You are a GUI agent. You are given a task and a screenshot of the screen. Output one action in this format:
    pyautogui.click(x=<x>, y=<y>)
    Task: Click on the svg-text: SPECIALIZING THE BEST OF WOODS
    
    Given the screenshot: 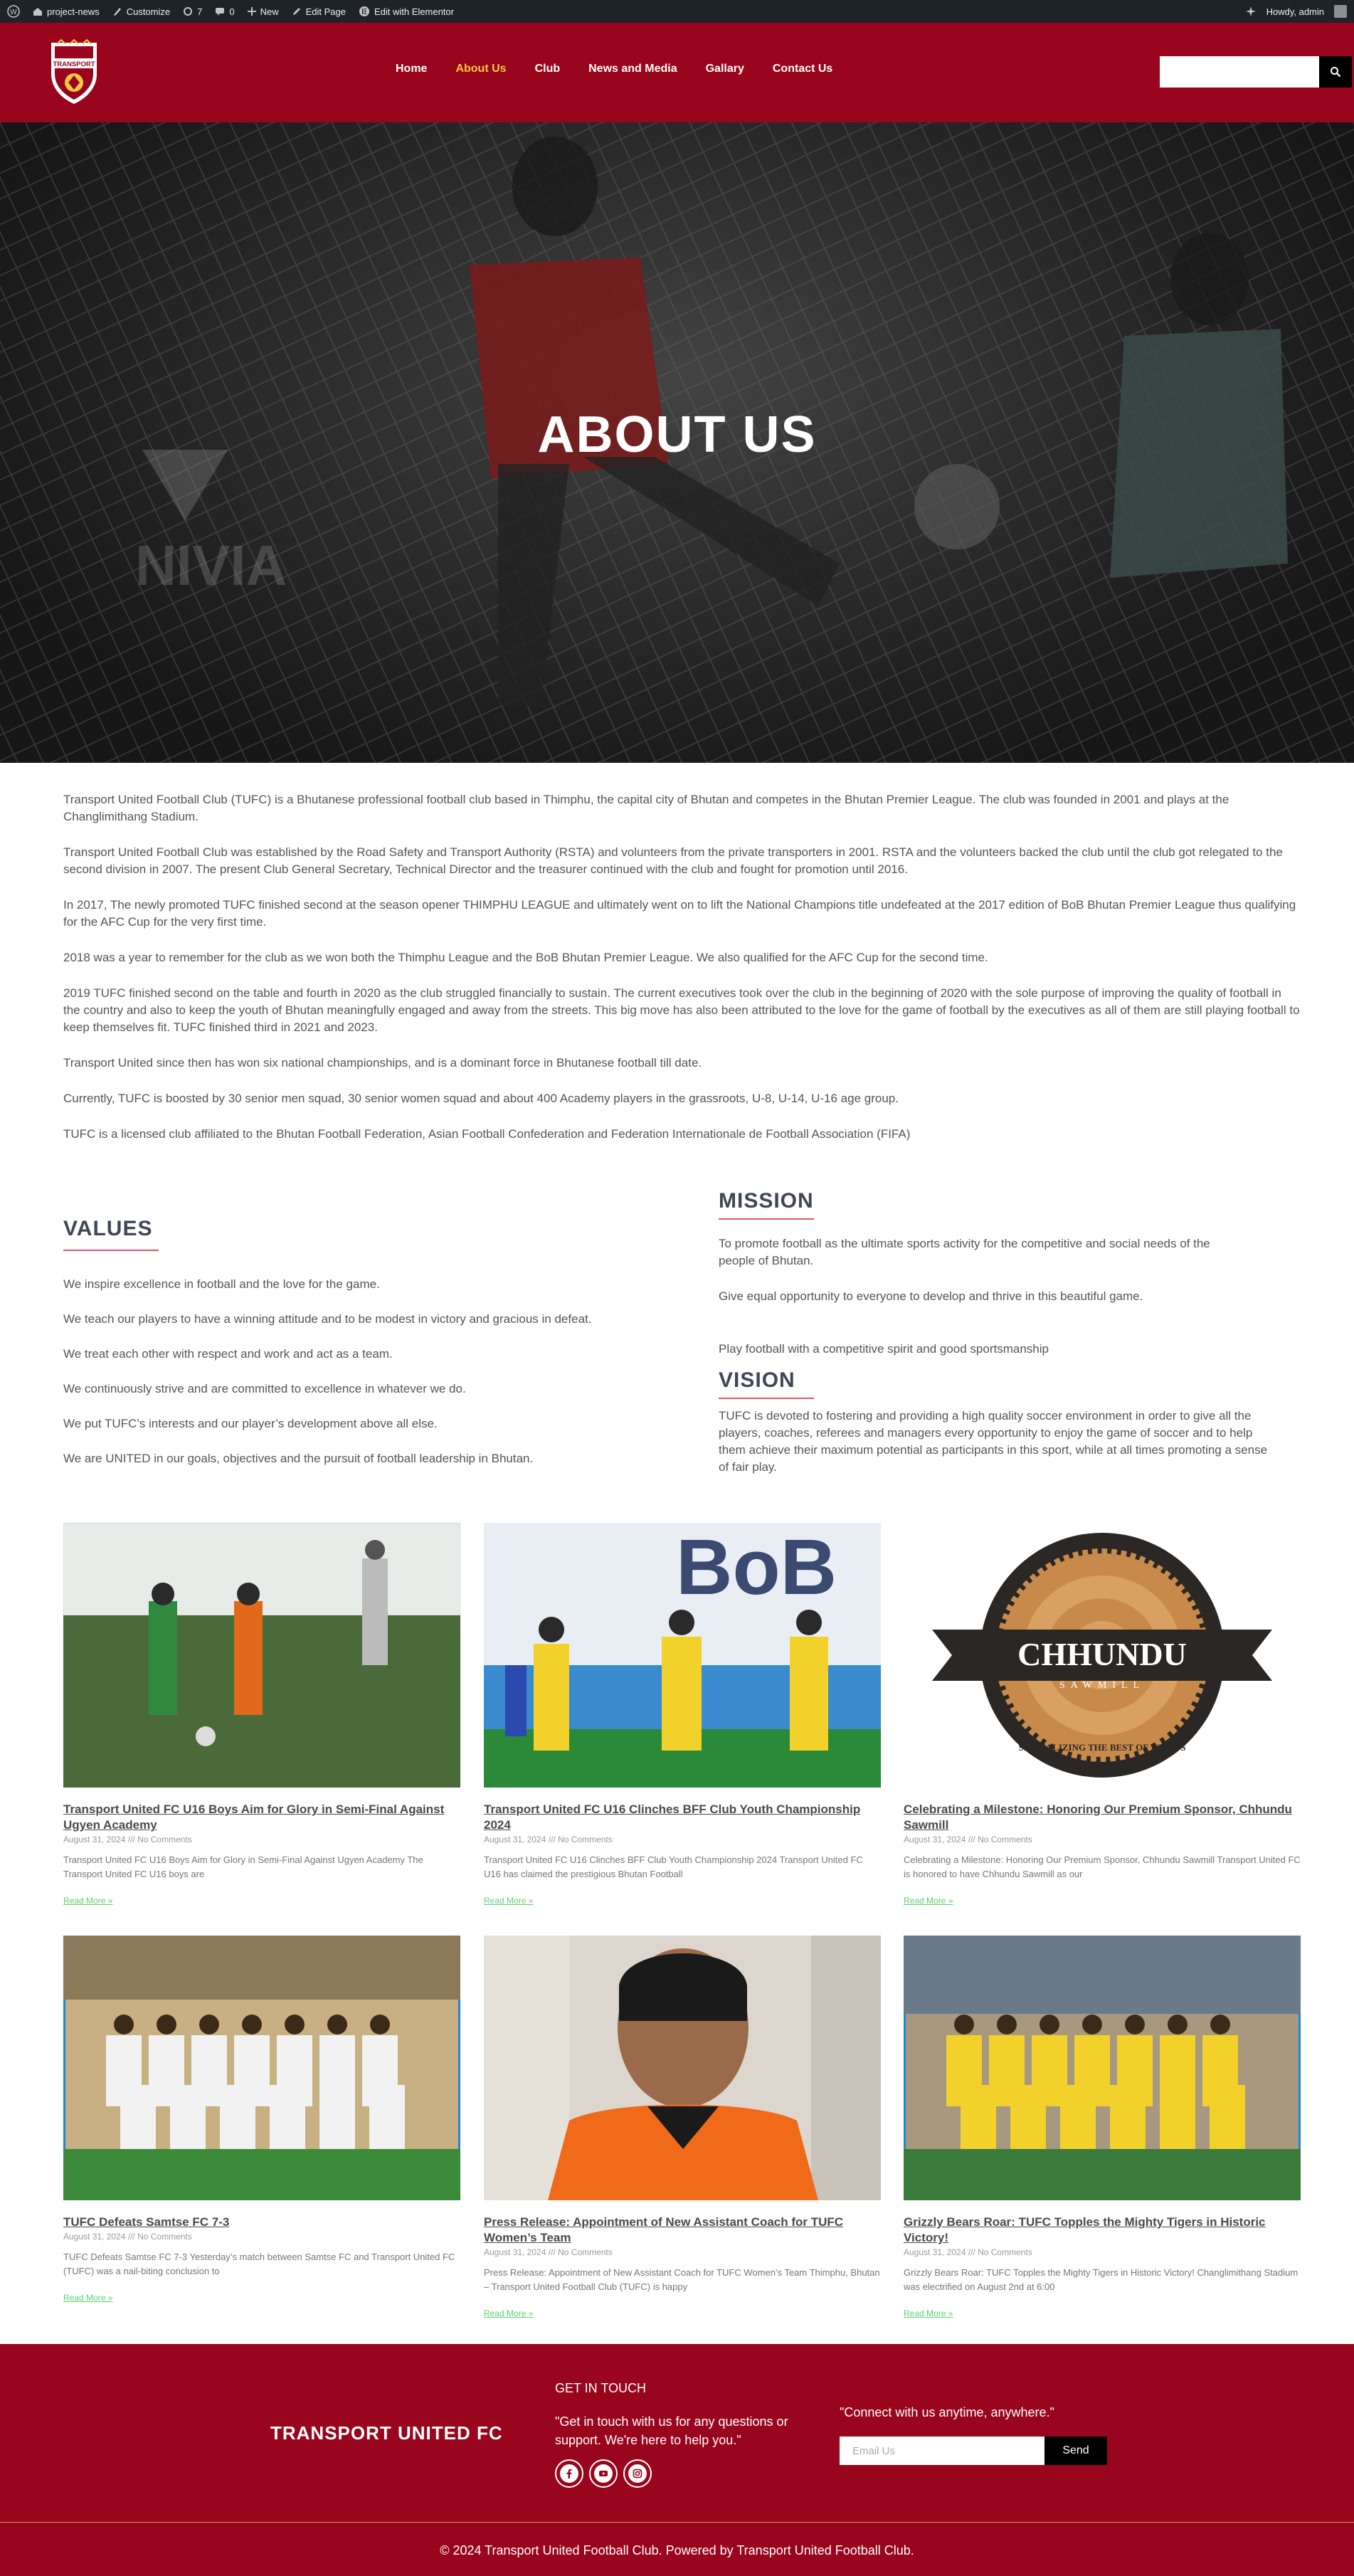 What is the action you would take?
    pyautogui.click(x=1101, y=1748)
    